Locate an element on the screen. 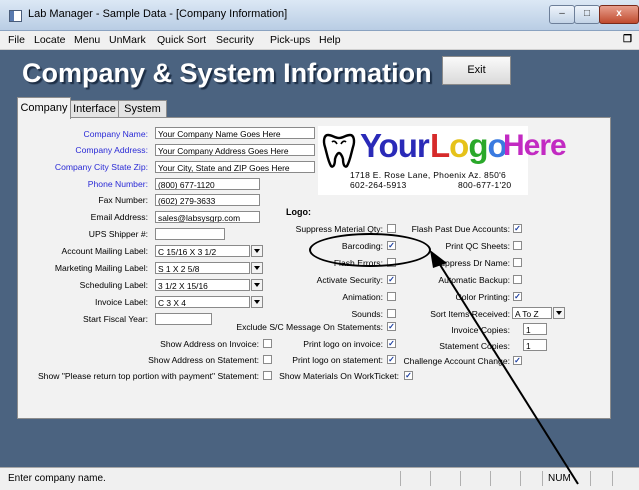 Image resolution: width=639 pixels, height=490 pixels. show-address-statement-checkbox is located at coordinates (267, 359).